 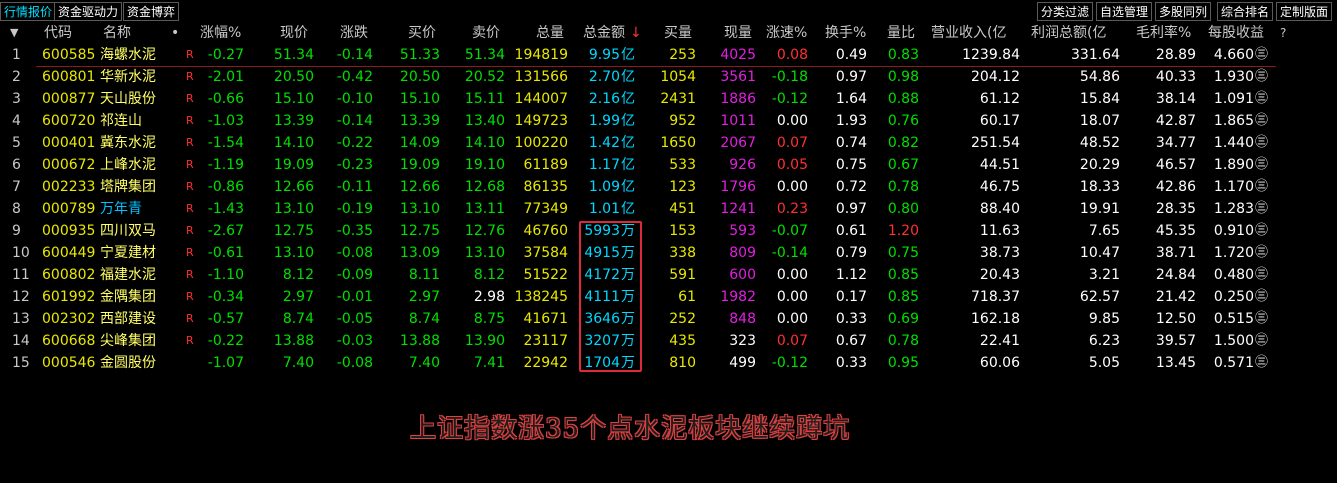 I want to click on revenue: 204.12, so click(x=995, y=77).